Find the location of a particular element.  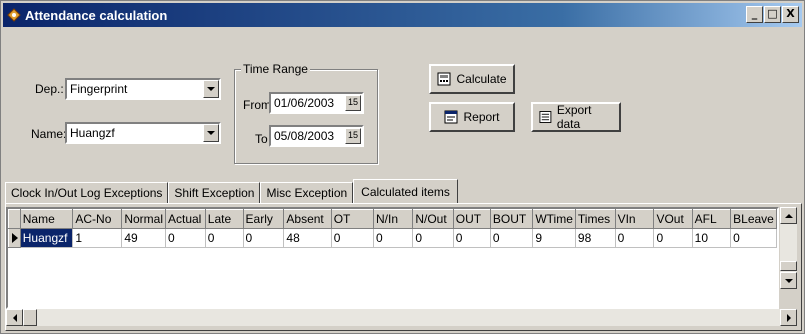

col-header: Actual is located at coordinates (185, 219).